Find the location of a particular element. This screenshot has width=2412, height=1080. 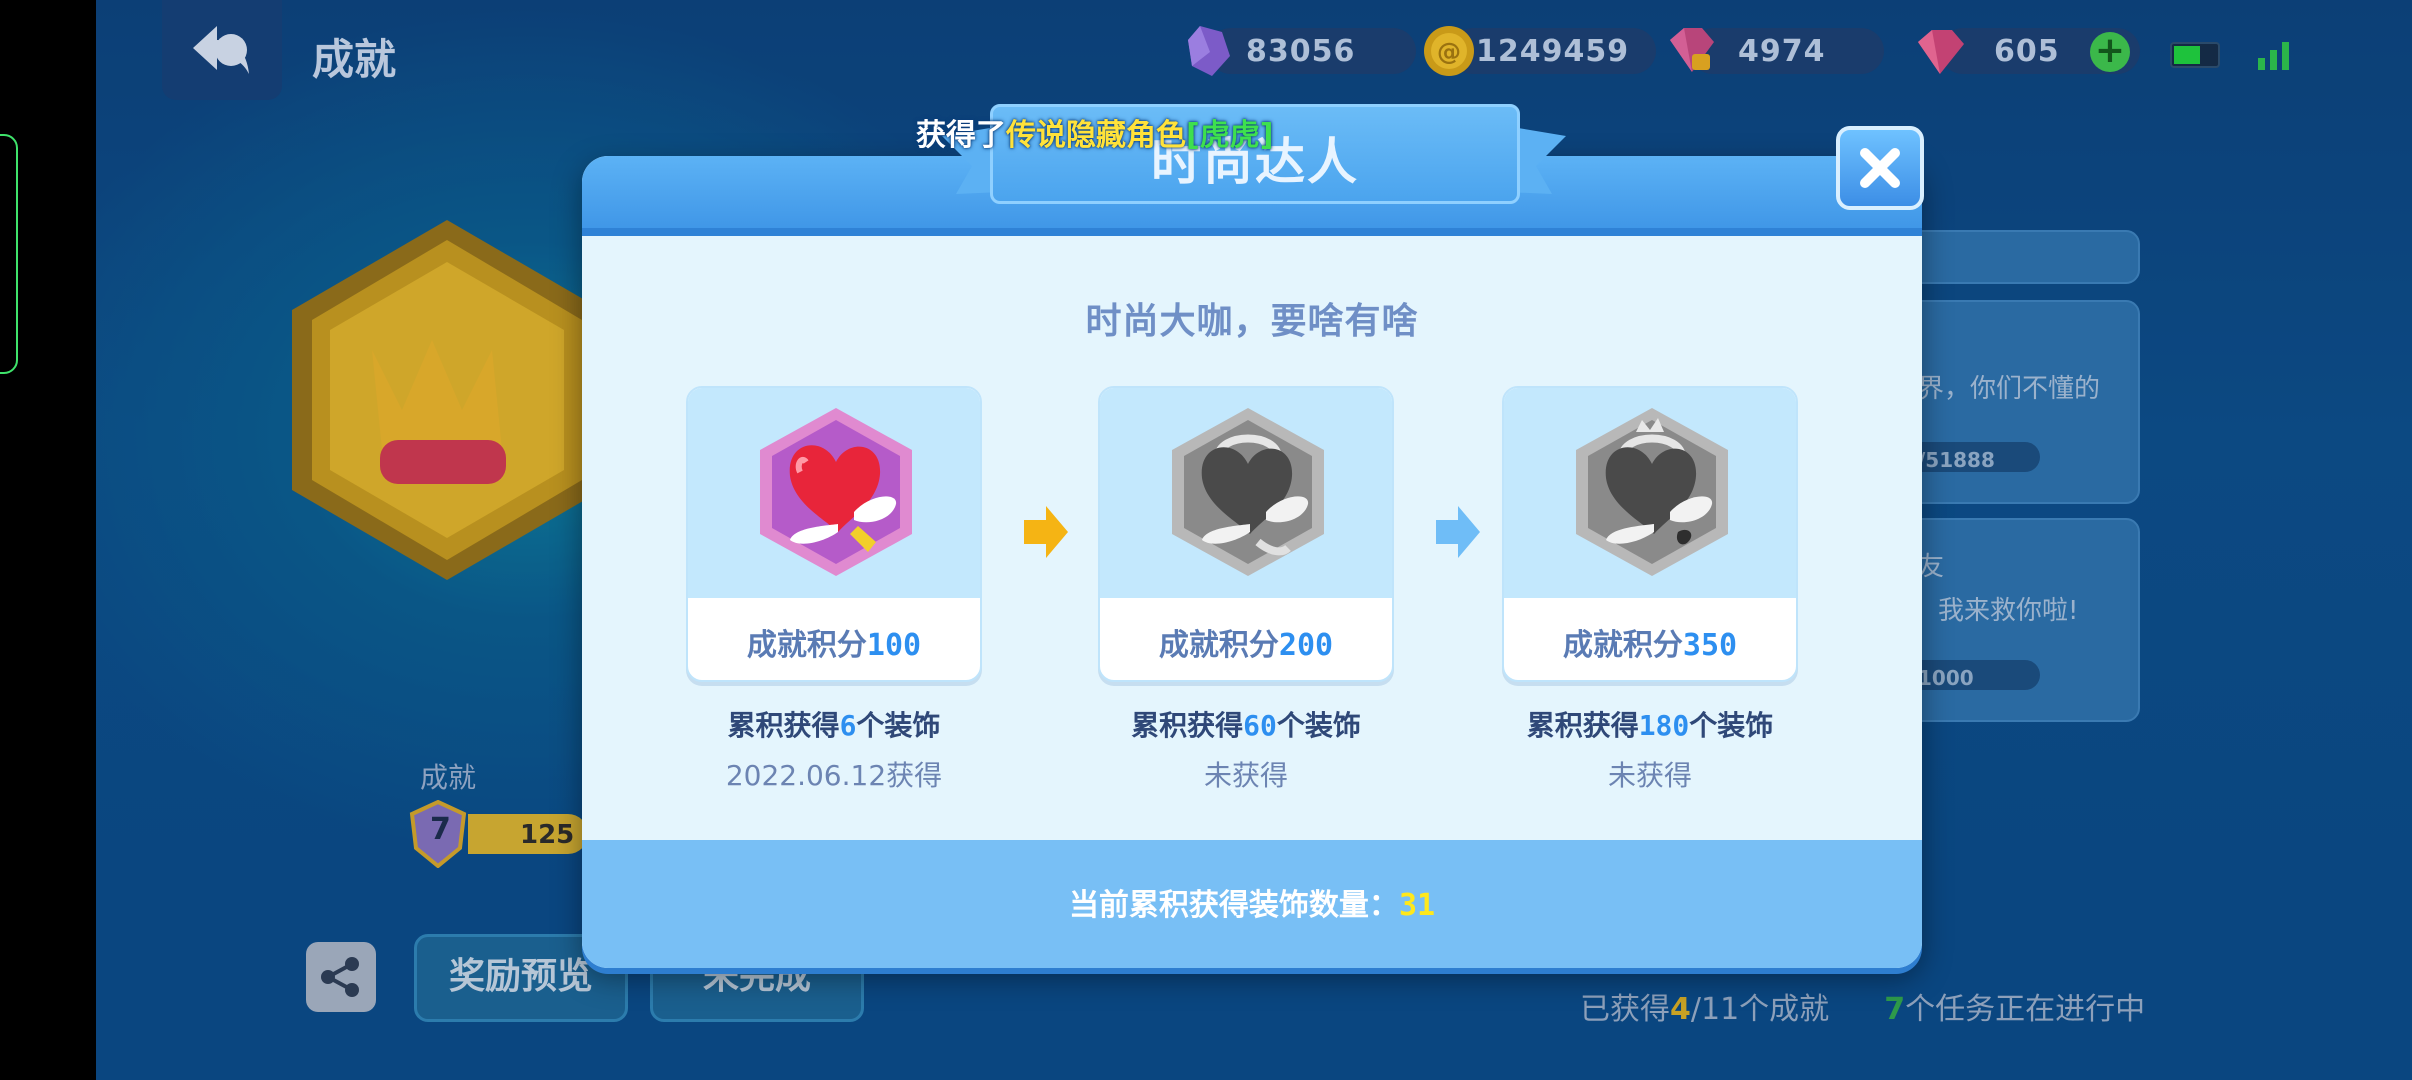

reward-toast: 获得了传说隐藏角色[虎虎] is located at coordinates (1094, 132).